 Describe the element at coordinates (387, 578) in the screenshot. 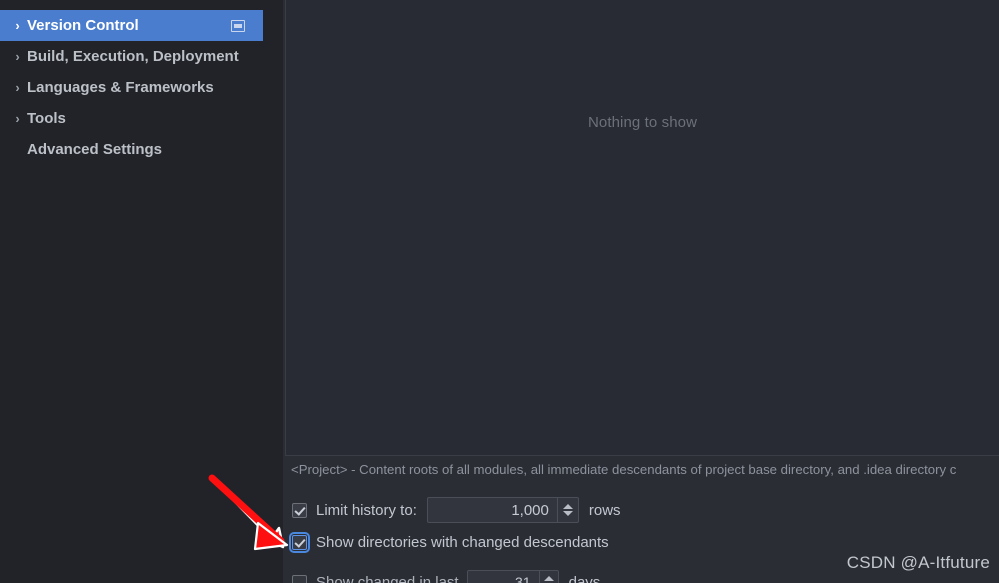

I see `show-changed-in-last-label: Show changed in last` at that location.